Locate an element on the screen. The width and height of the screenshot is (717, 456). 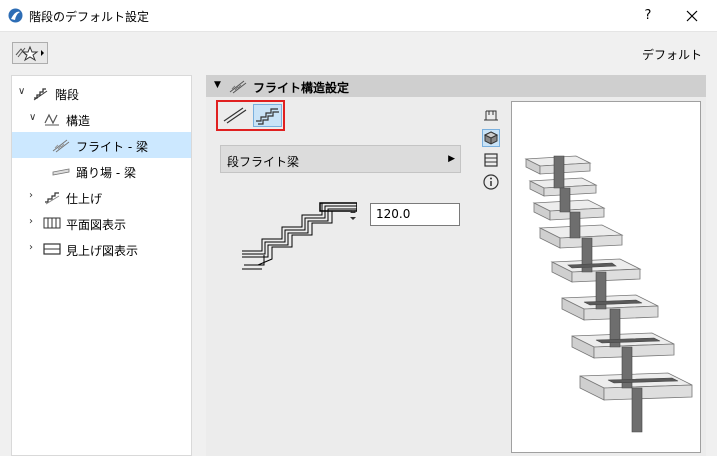
help-button: ? is located at coordinates (648, 16).